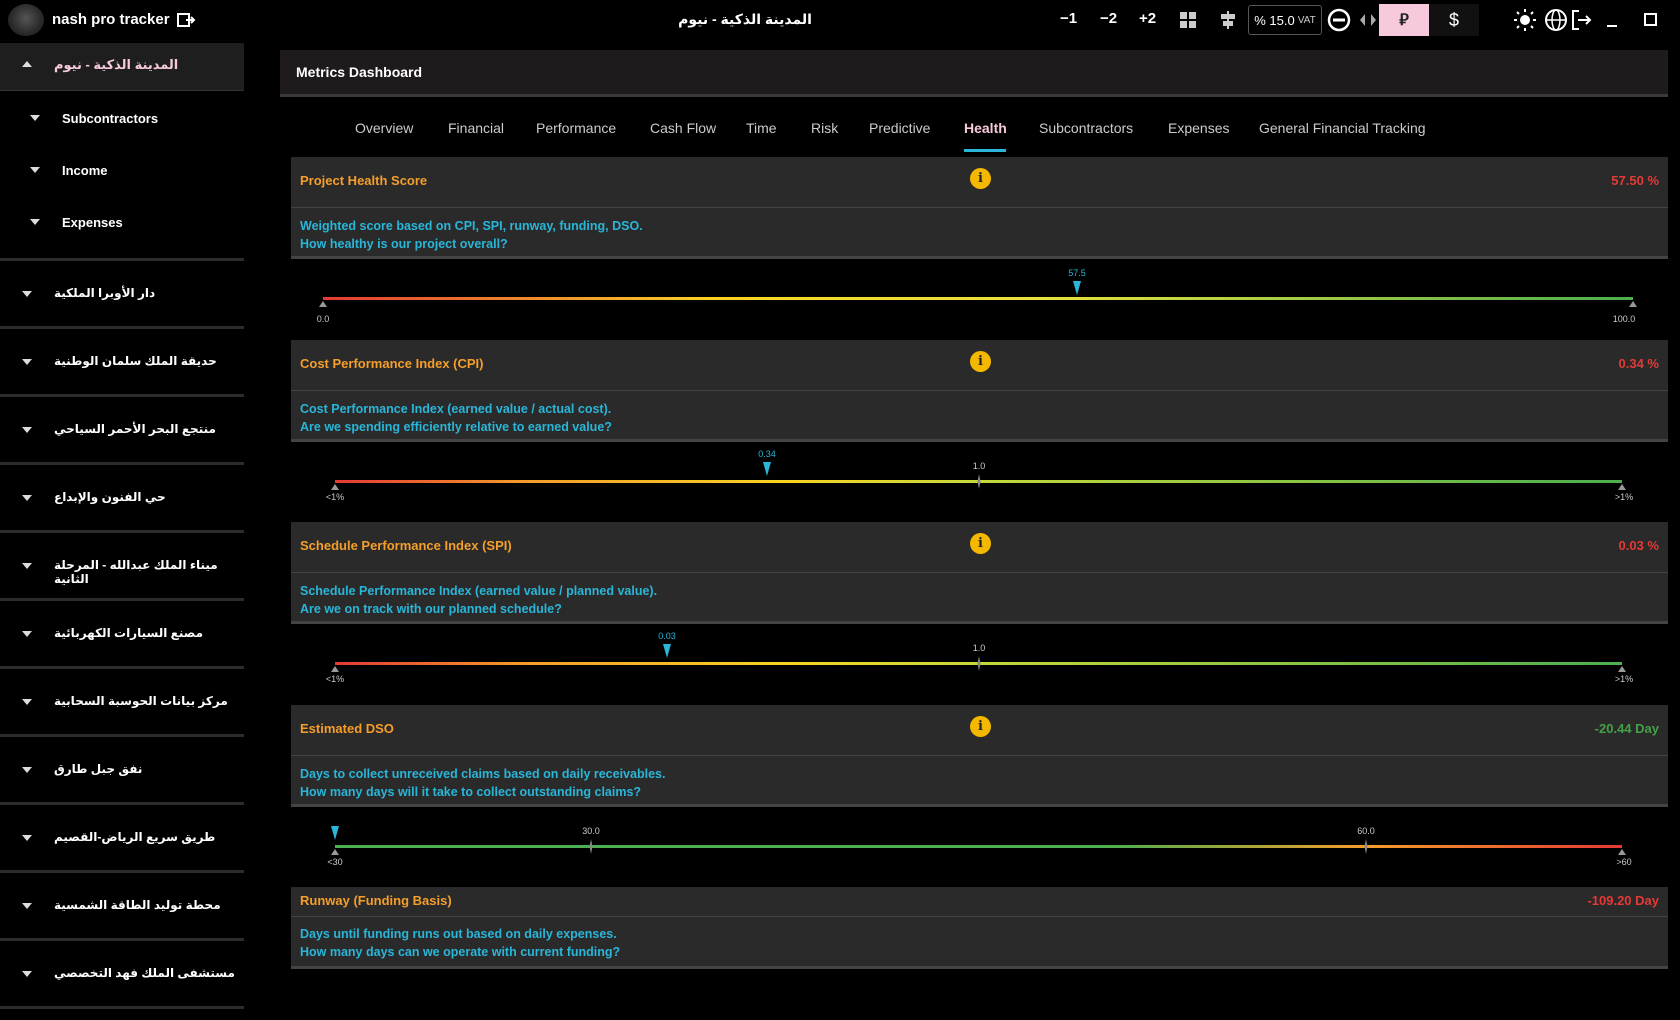 The image size is (1680, 1020). I want to click on sidebar-project-item: دار الأوبرا الملكية, so click(122, 292).